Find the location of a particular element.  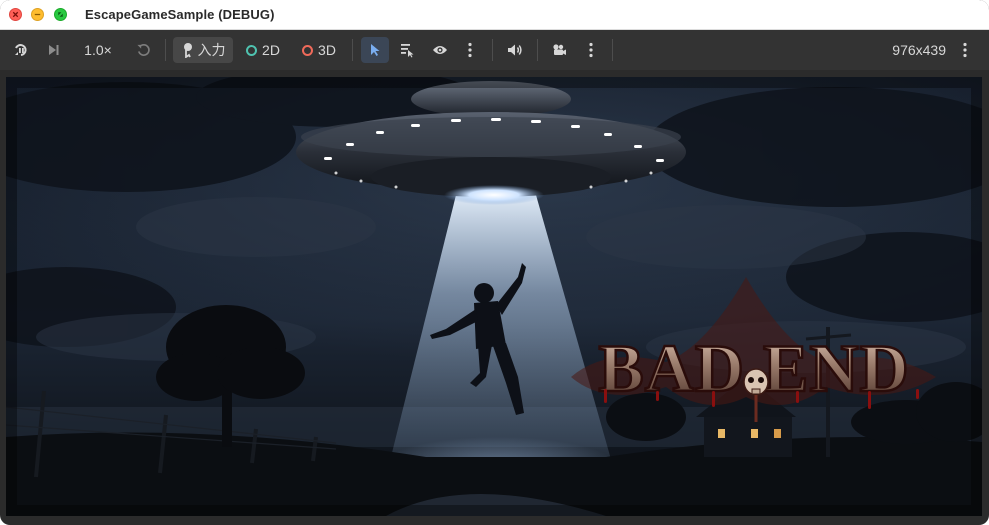

mode-3d-icon is located at coordinates (308, 50).